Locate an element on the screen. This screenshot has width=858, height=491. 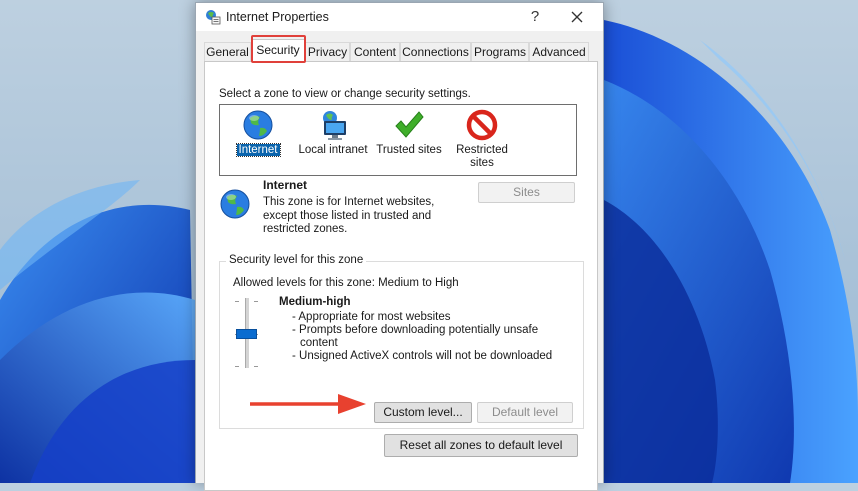
zone-item-internet: Internet is located at coordinates (258, 133).